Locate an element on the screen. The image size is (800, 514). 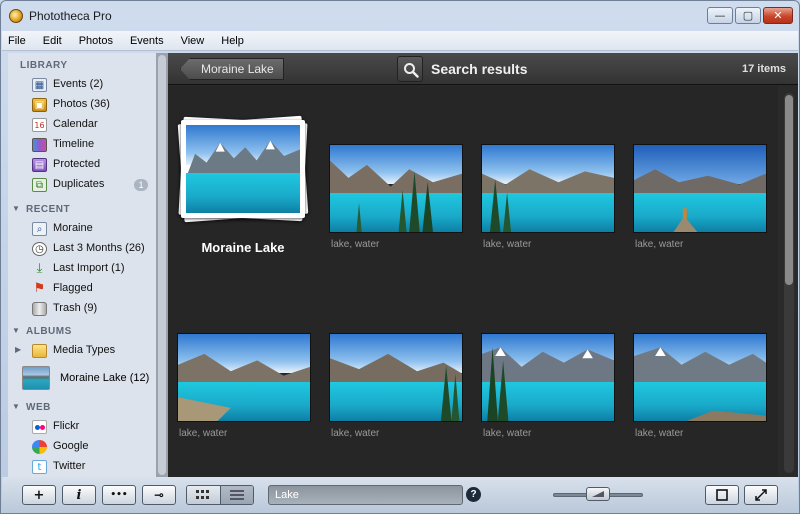
menu-bar: File Edit Photos Events View Help is located at coordinates (400, 41).